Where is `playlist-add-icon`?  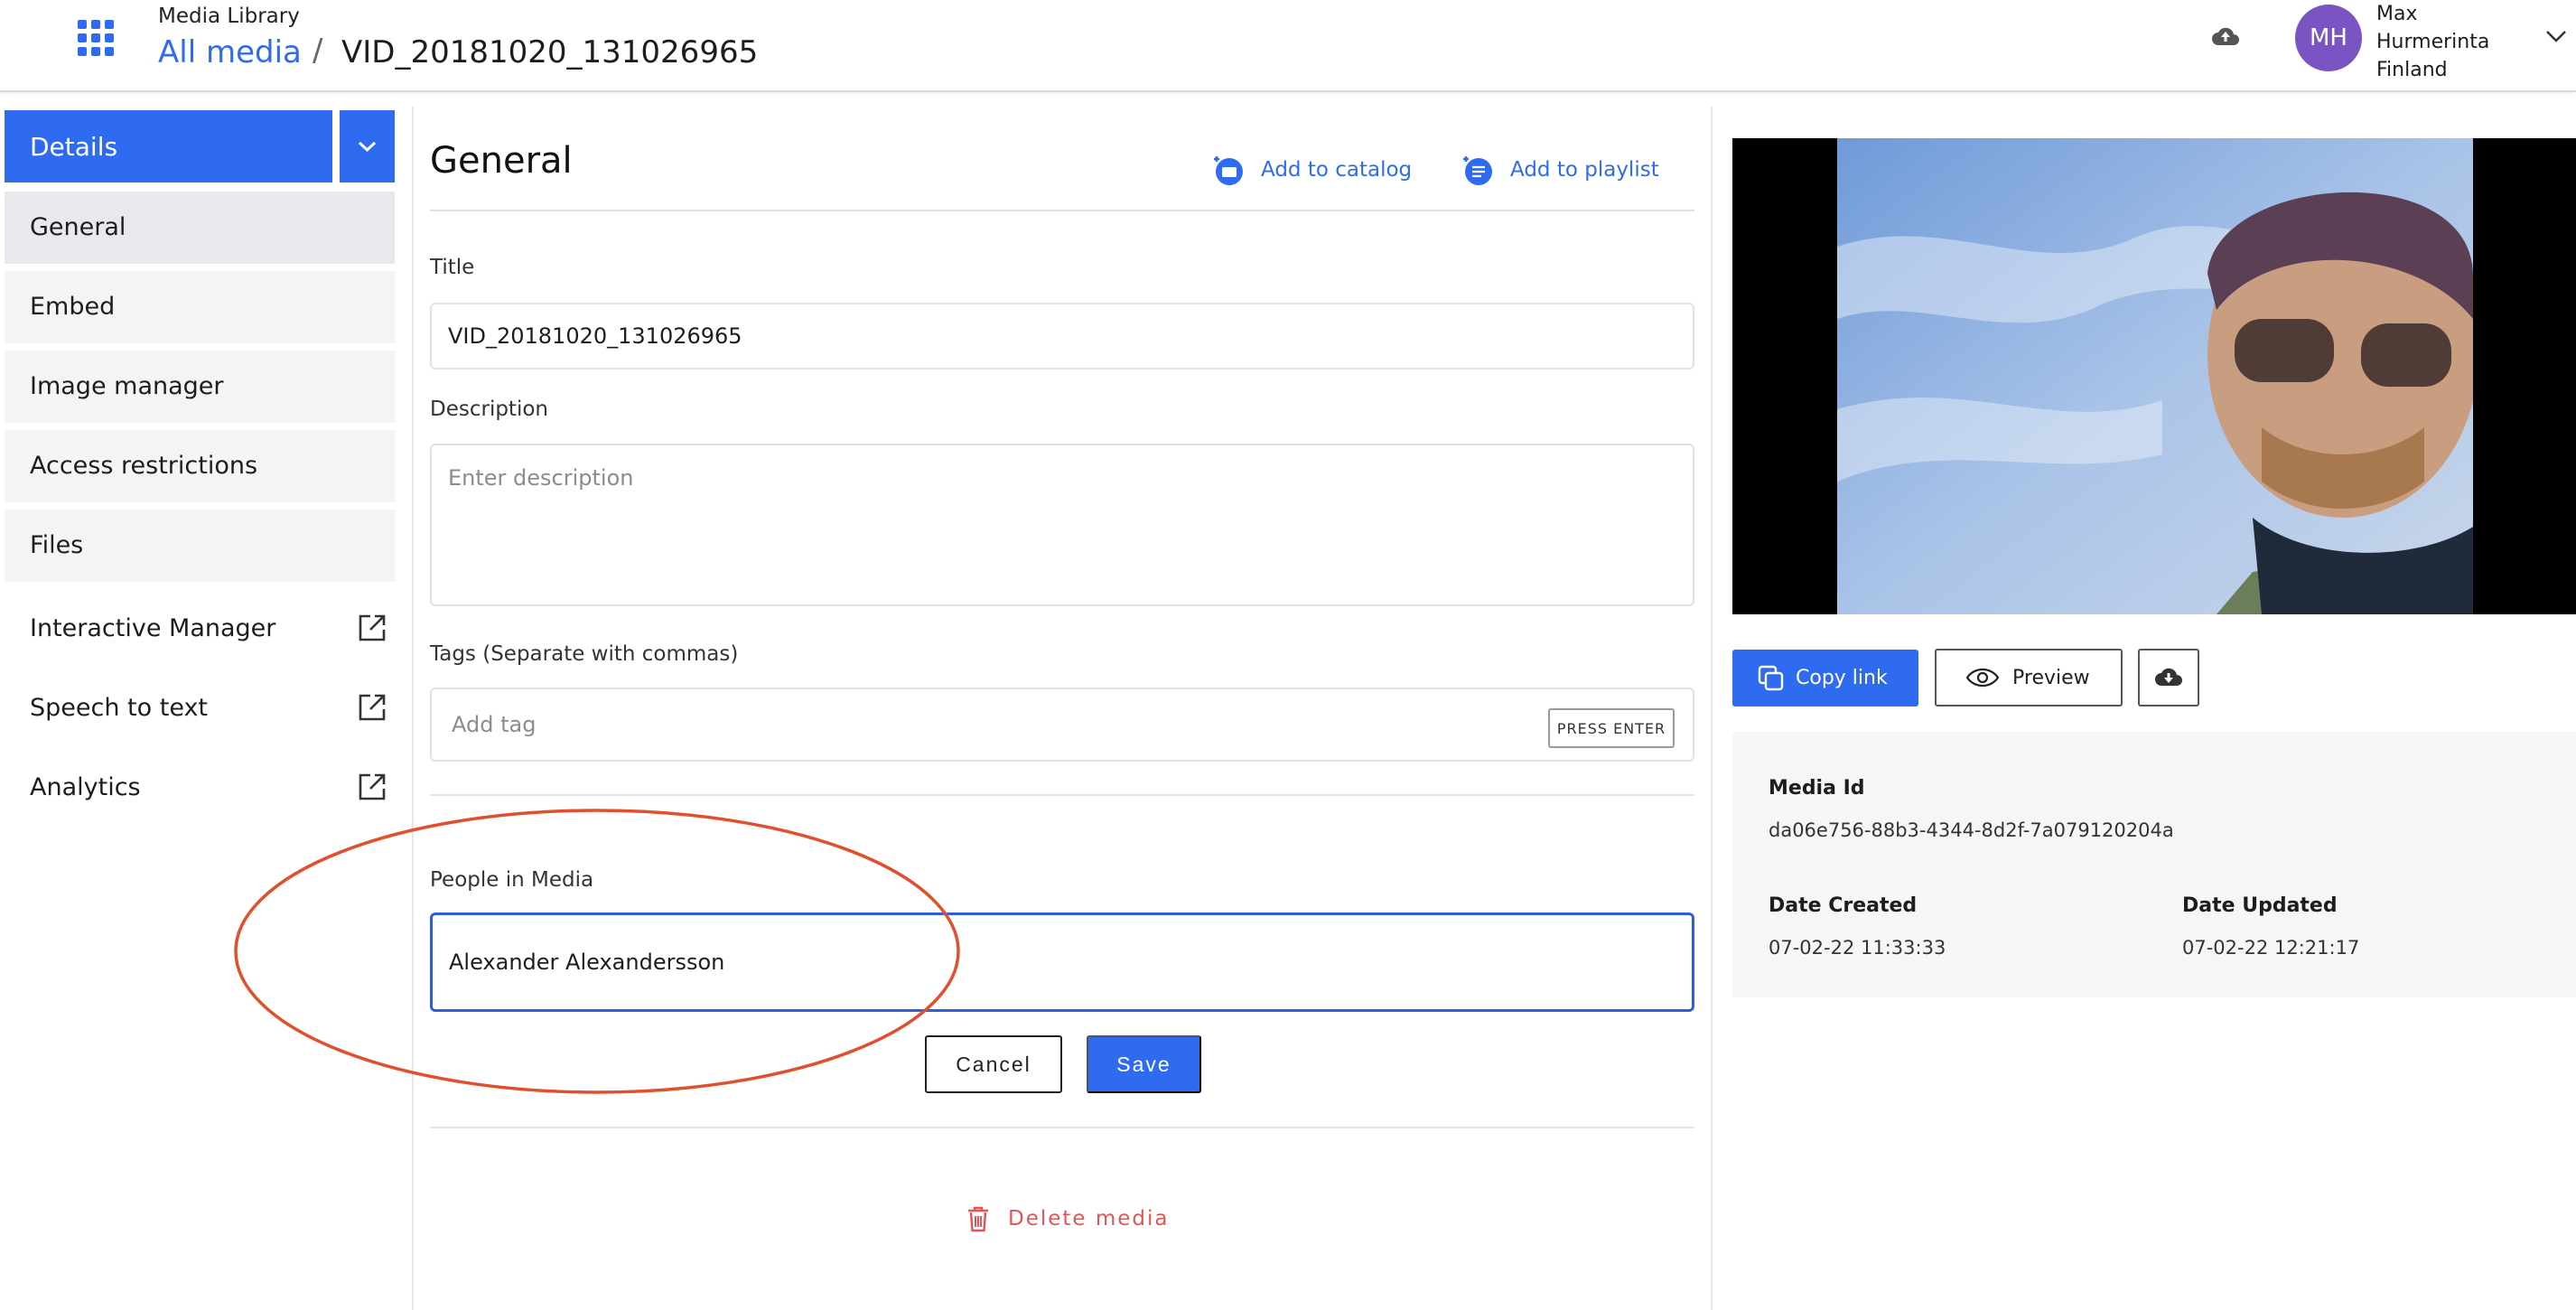 playlist-add-icon is located at coordinates (1477, 170).